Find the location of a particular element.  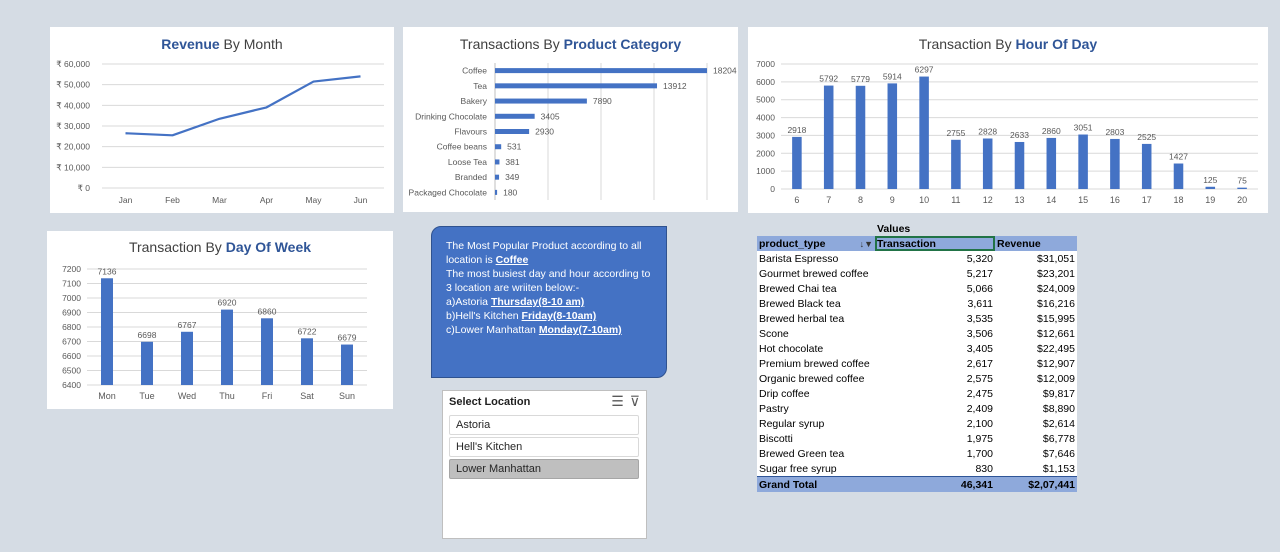

category-label: Coffee beans is located at coordinates (462, 147).